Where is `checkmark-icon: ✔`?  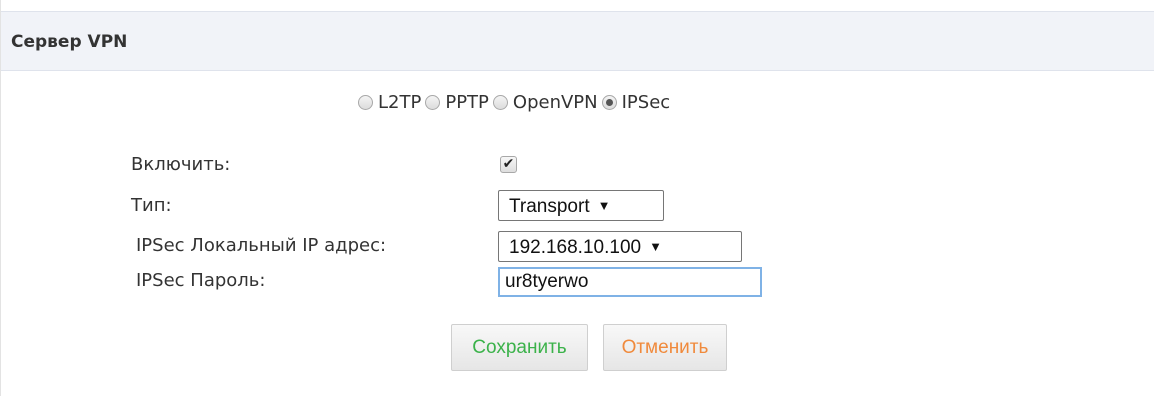 checkmark-icon: ✔ is located at coordinates (508, 164).